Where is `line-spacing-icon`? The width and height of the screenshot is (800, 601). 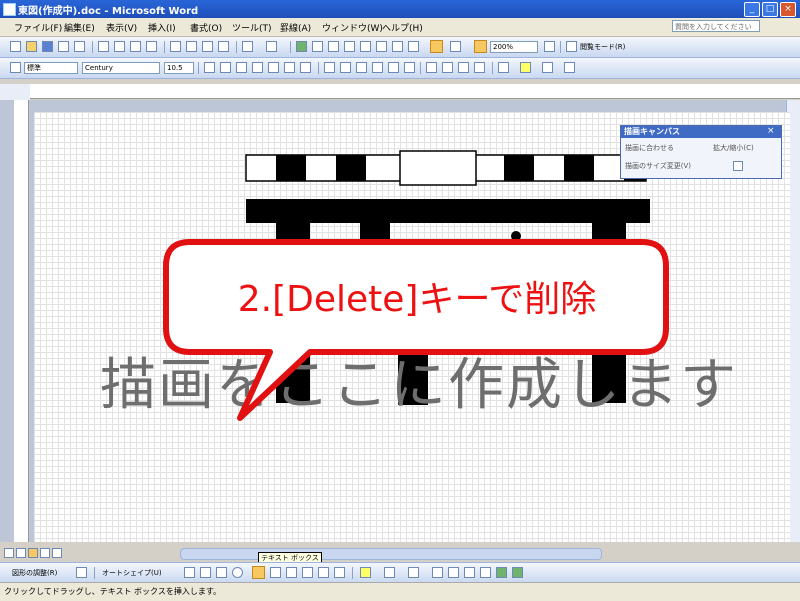 line-spacing-icon is located at coordinates (409, 67).